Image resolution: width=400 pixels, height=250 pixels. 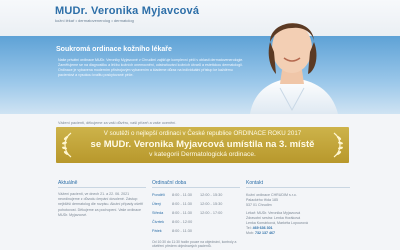 I want to click on hours-divider, so click(x=196, y=187).